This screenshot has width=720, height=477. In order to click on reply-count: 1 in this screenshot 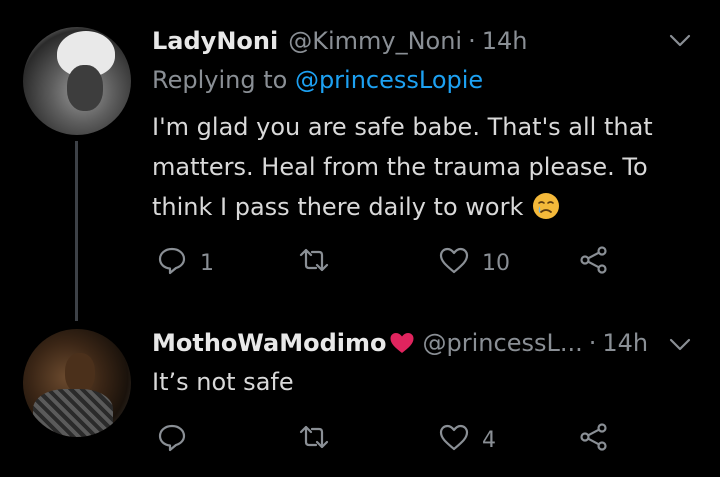, I will do `click(207, 263)`.